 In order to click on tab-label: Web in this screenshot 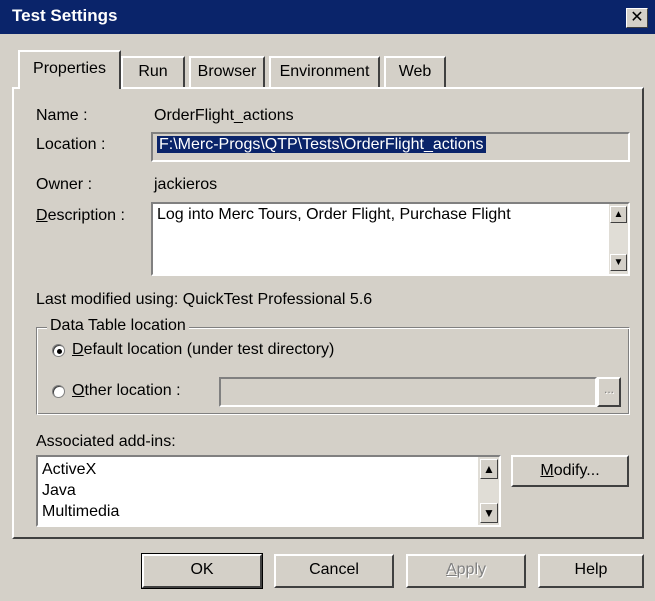, I will do `click(415, 71)`.